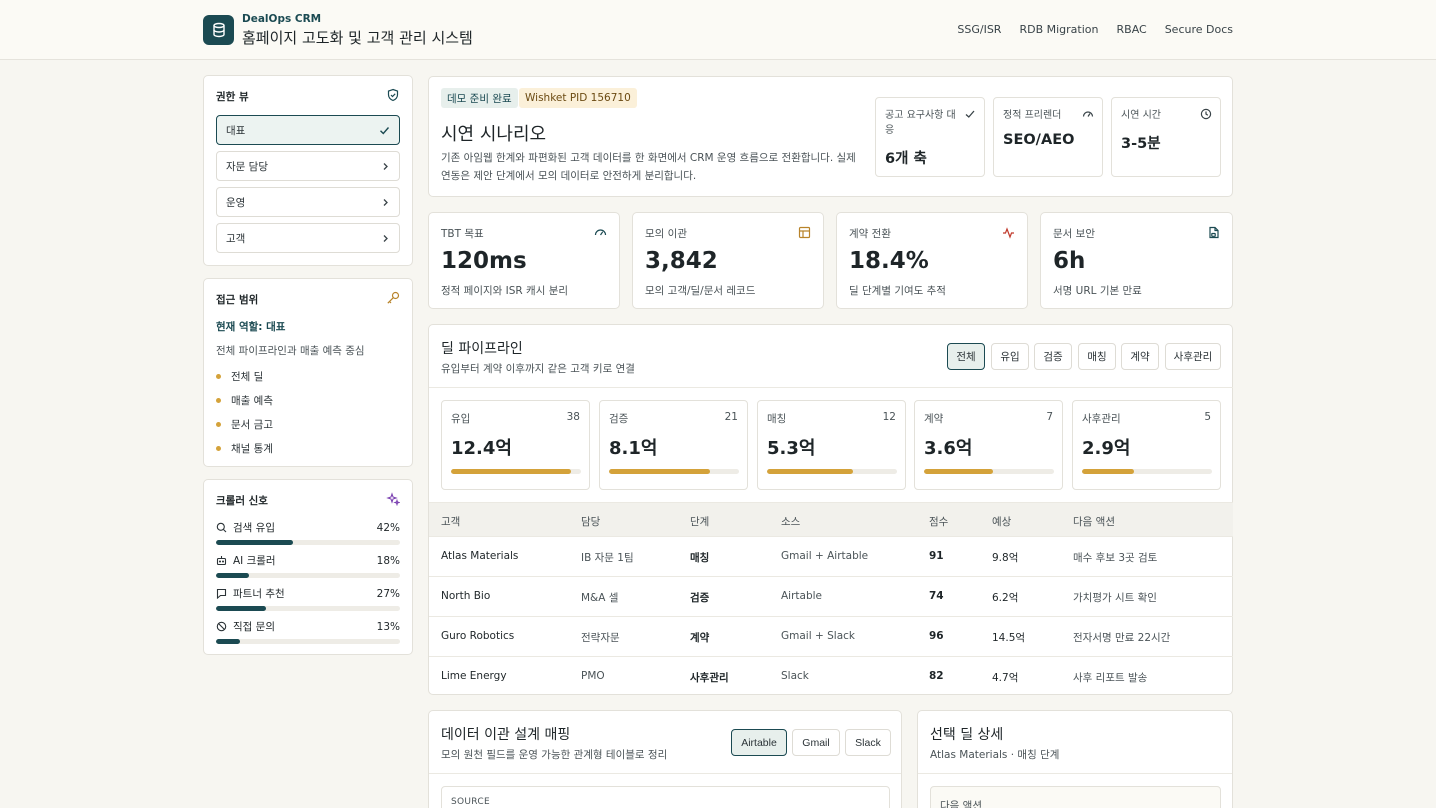 This screenshot has height=808, width=1436. I want to click on filter-contract-button: 계약, so click(1140, 356).